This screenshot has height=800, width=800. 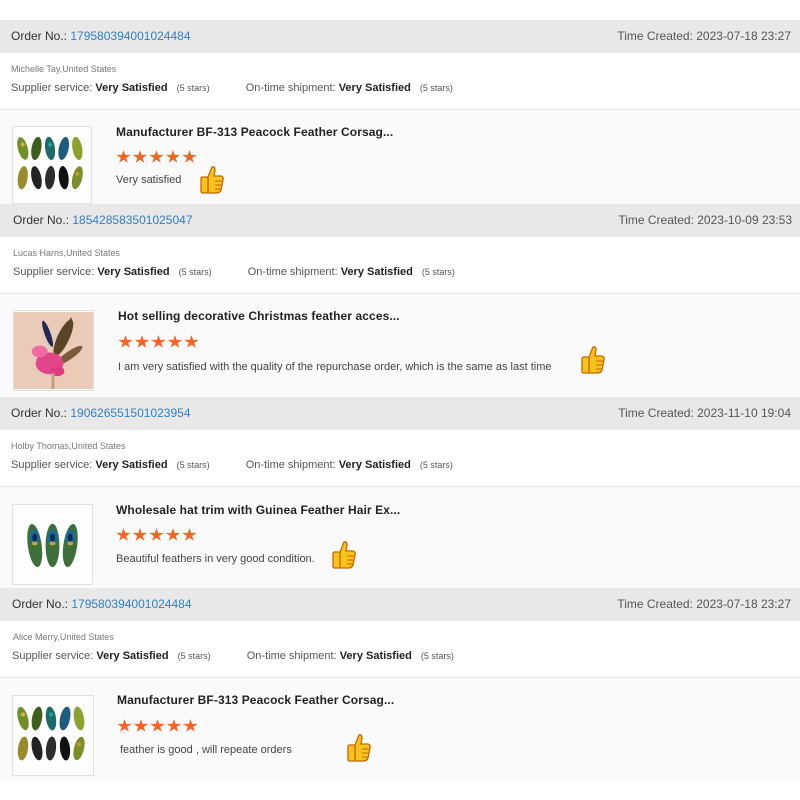 I want to click on order-number-link: 185428583501025047, so click(x=132, y=220).